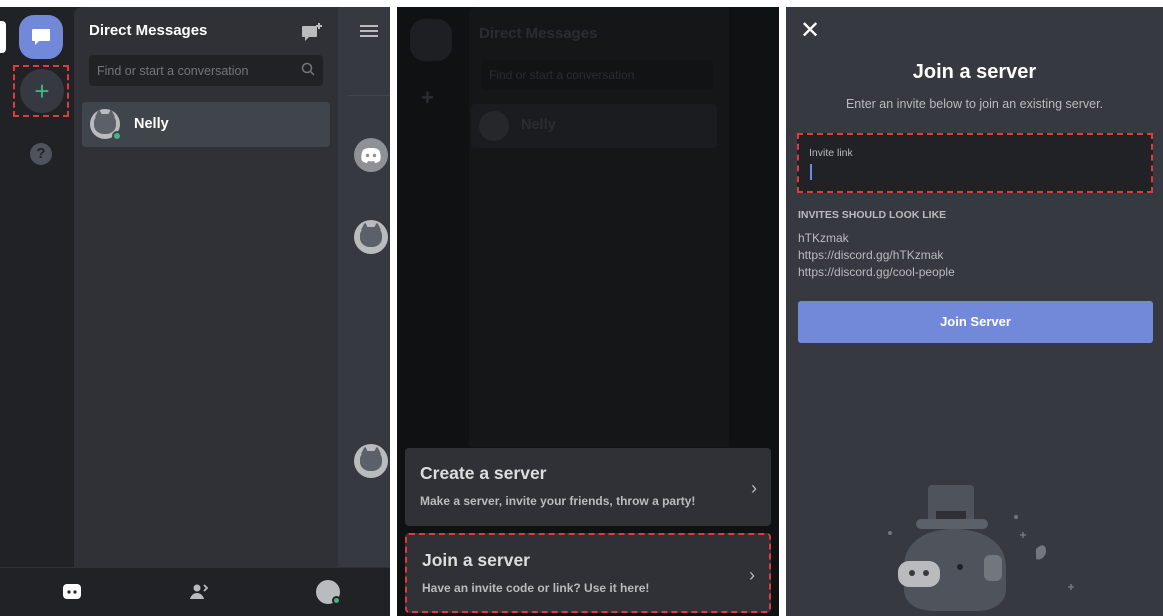 This screenshot has height=616, width=1163. I want to click on join-server-button: Join Server, so click(975, 322).